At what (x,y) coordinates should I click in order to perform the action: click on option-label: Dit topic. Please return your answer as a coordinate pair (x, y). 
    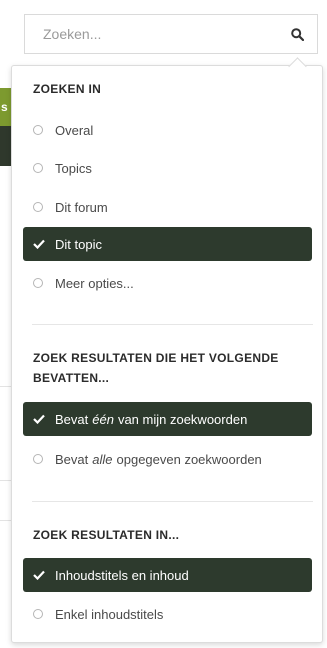
    Looking at the image, I should click on (78, 244).